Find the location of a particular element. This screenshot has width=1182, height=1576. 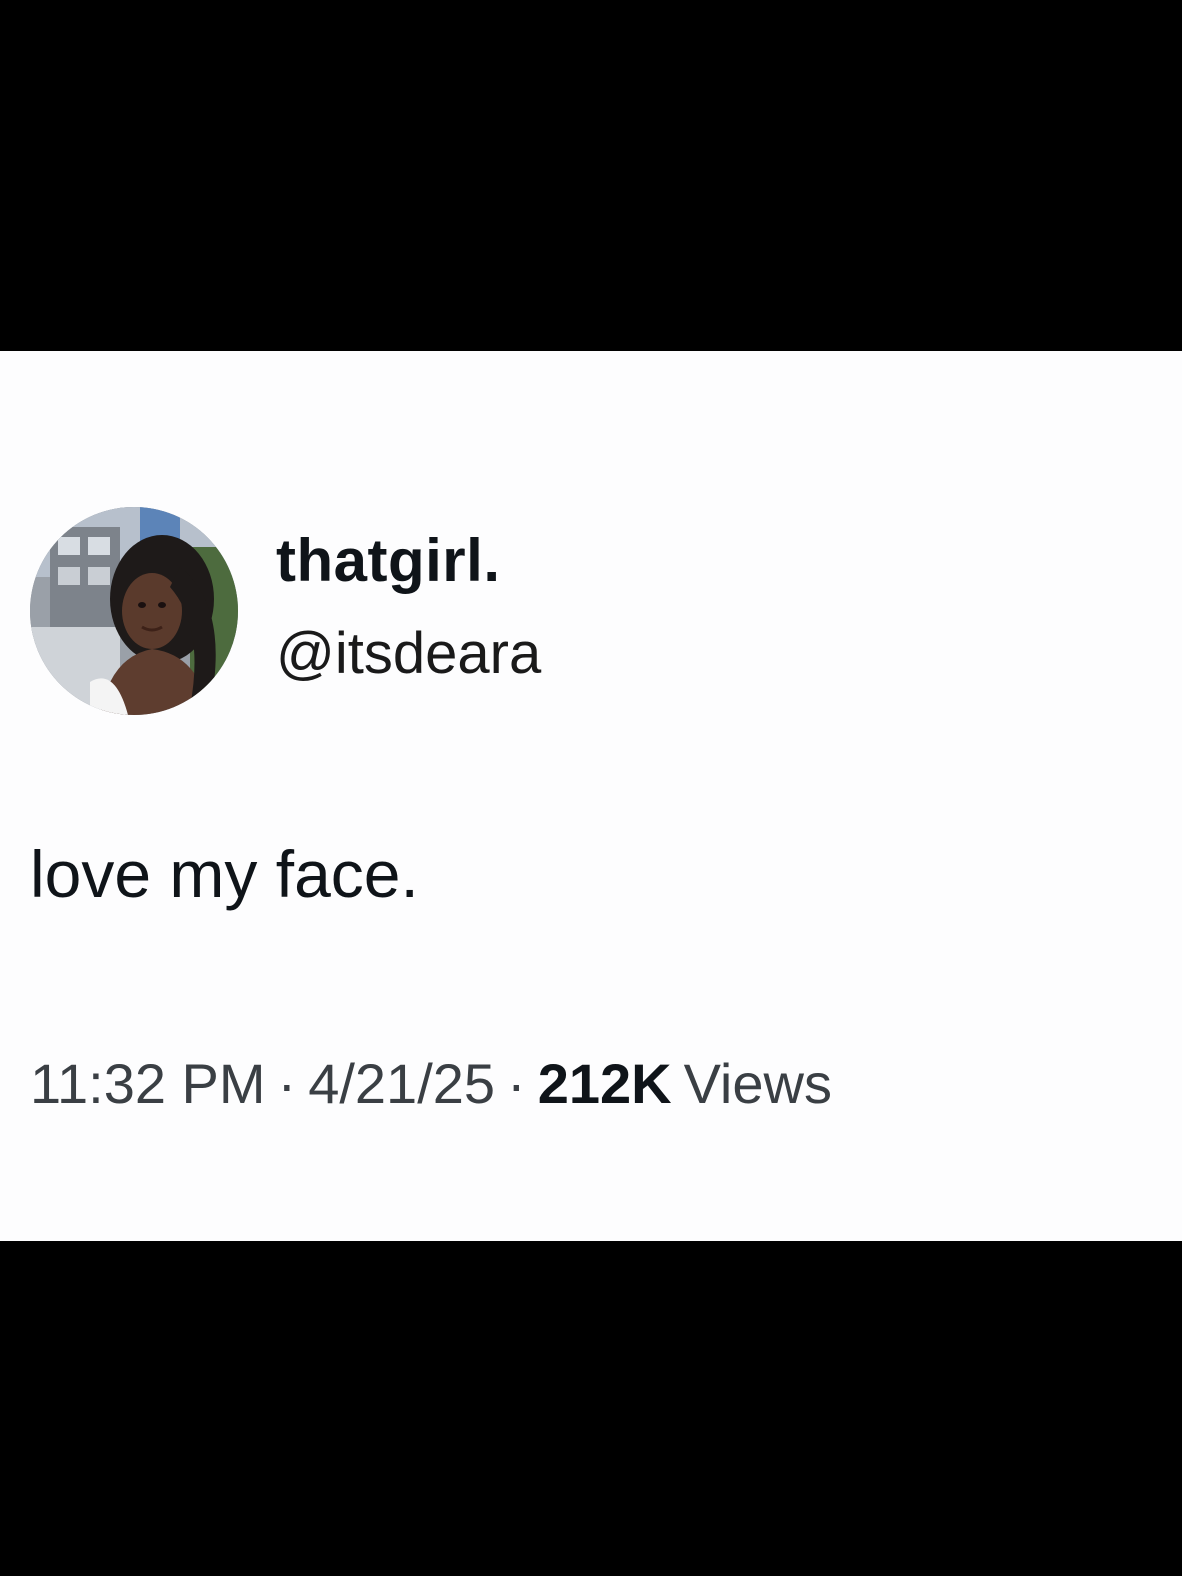

views-label: Views is located at coordinates (757, 1083).